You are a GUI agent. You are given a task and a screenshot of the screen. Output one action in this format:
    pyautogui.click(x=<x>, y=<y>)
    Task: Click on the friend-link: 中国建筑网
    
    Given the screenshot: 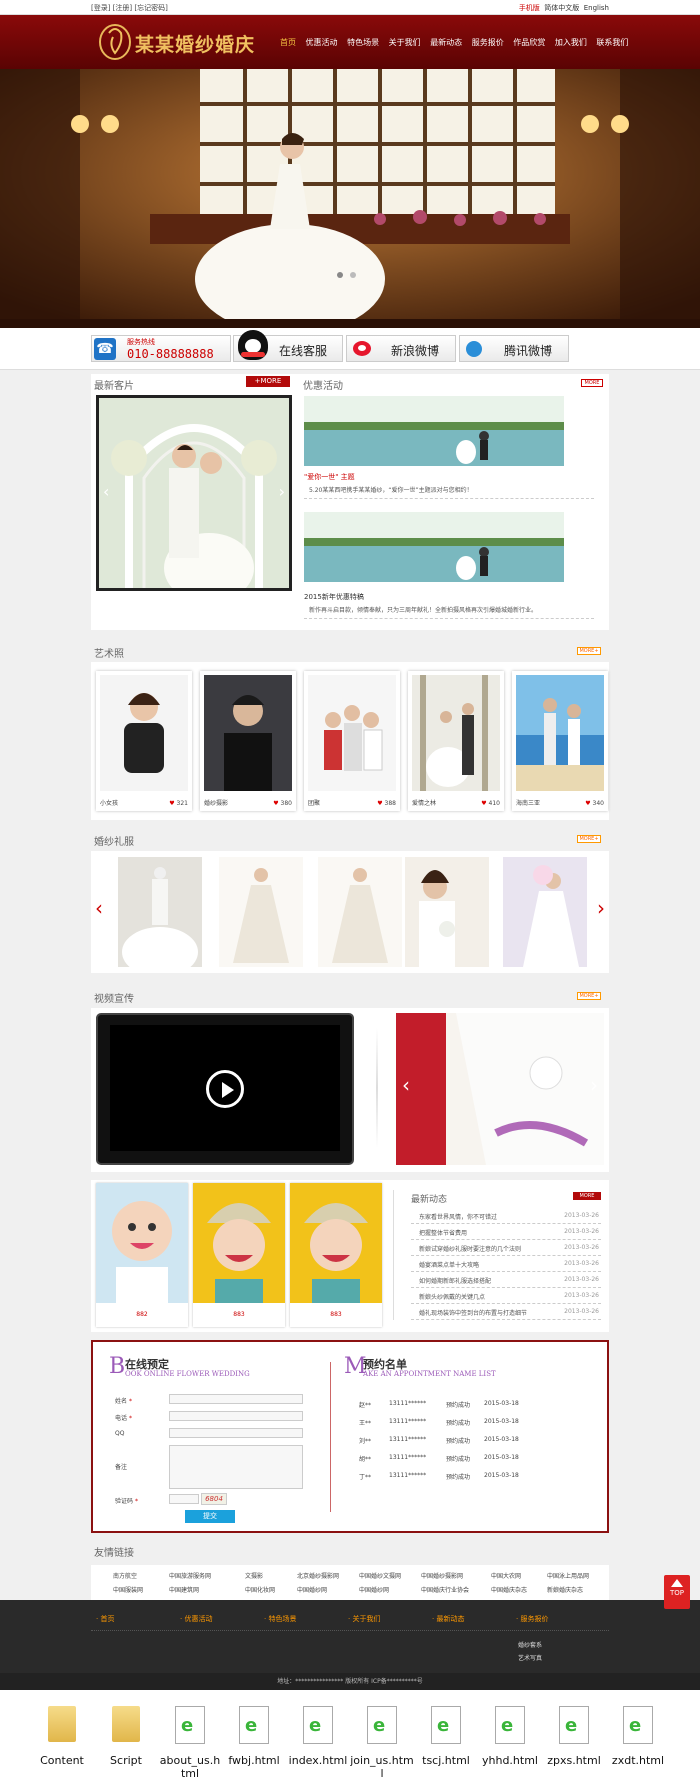 What is the action you would take?
    pyautogui.click(x=184, y=1589)
    